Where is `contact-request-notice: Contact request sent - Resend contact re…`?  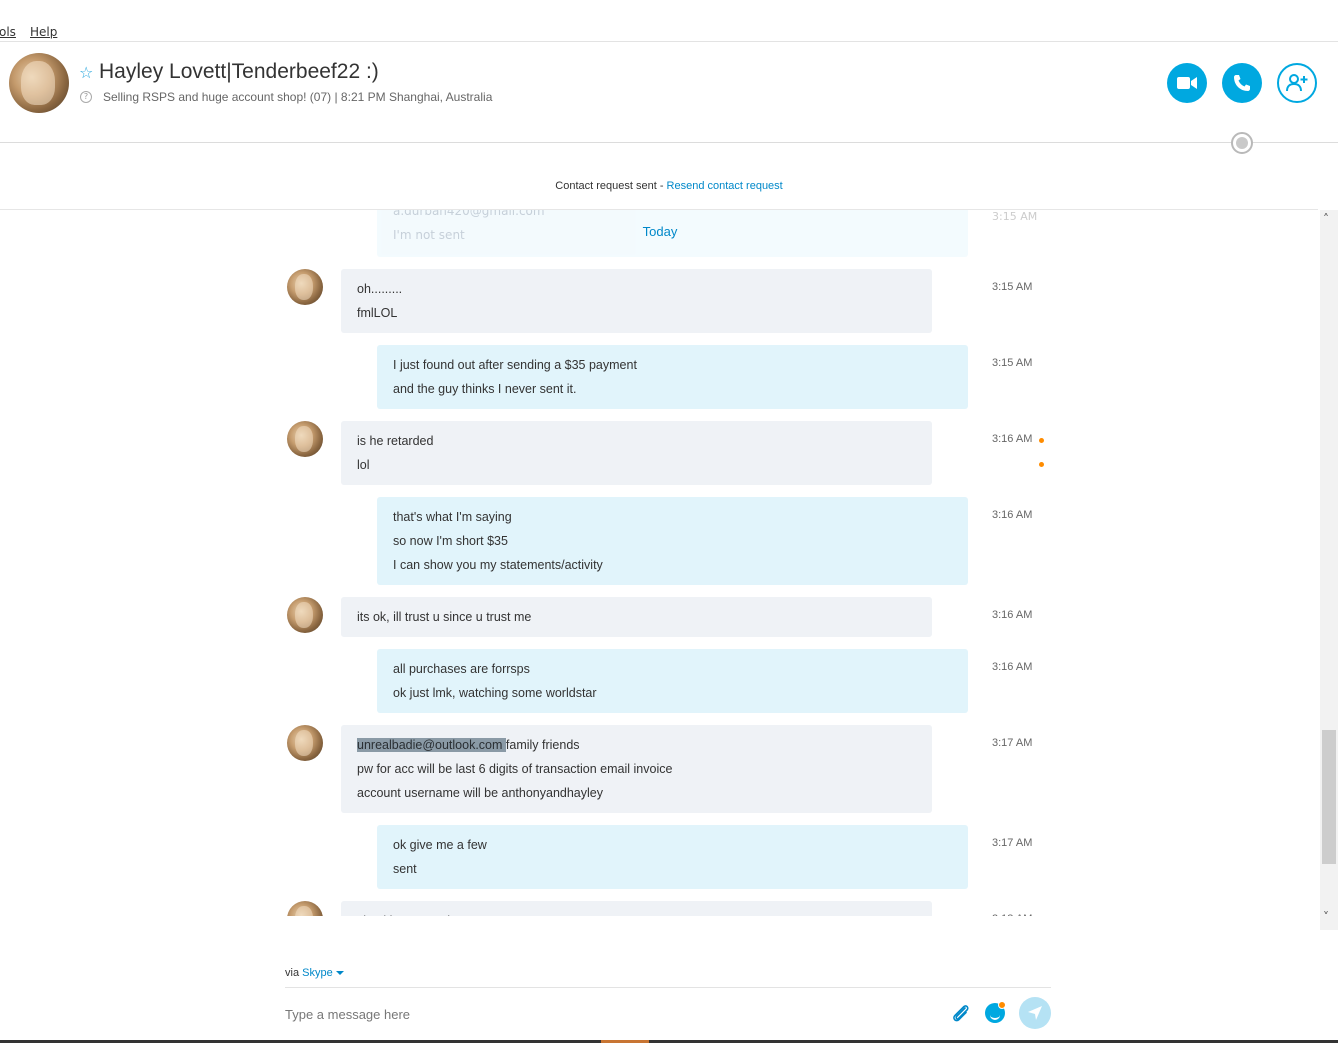 contact-request-notice: Contact request sent - Resend contact re… is located at coordinates (669, 186).